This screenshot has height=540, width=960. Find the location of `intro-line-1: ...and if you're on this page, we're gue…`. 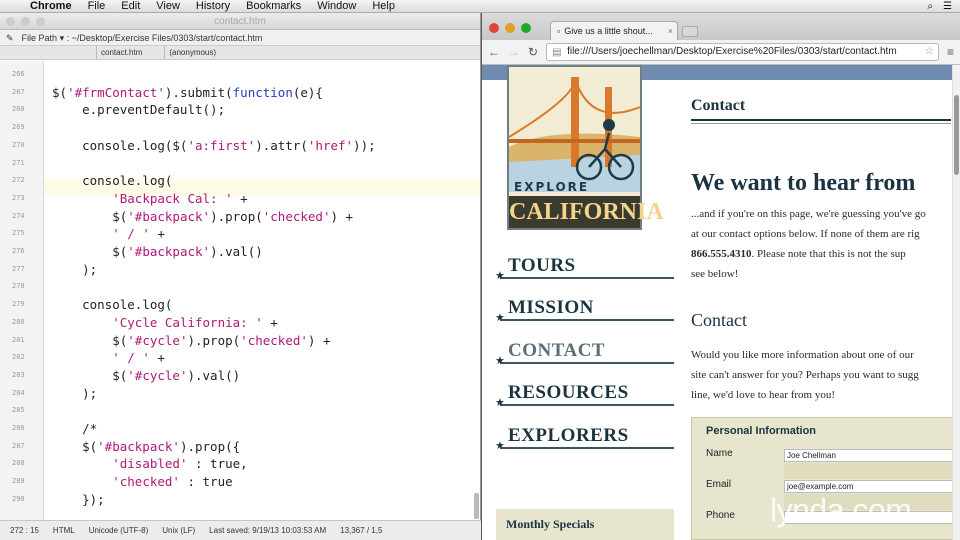

intro-line-1: ...and if you're on this page, we're gue… is located at coordinates (808, 214).